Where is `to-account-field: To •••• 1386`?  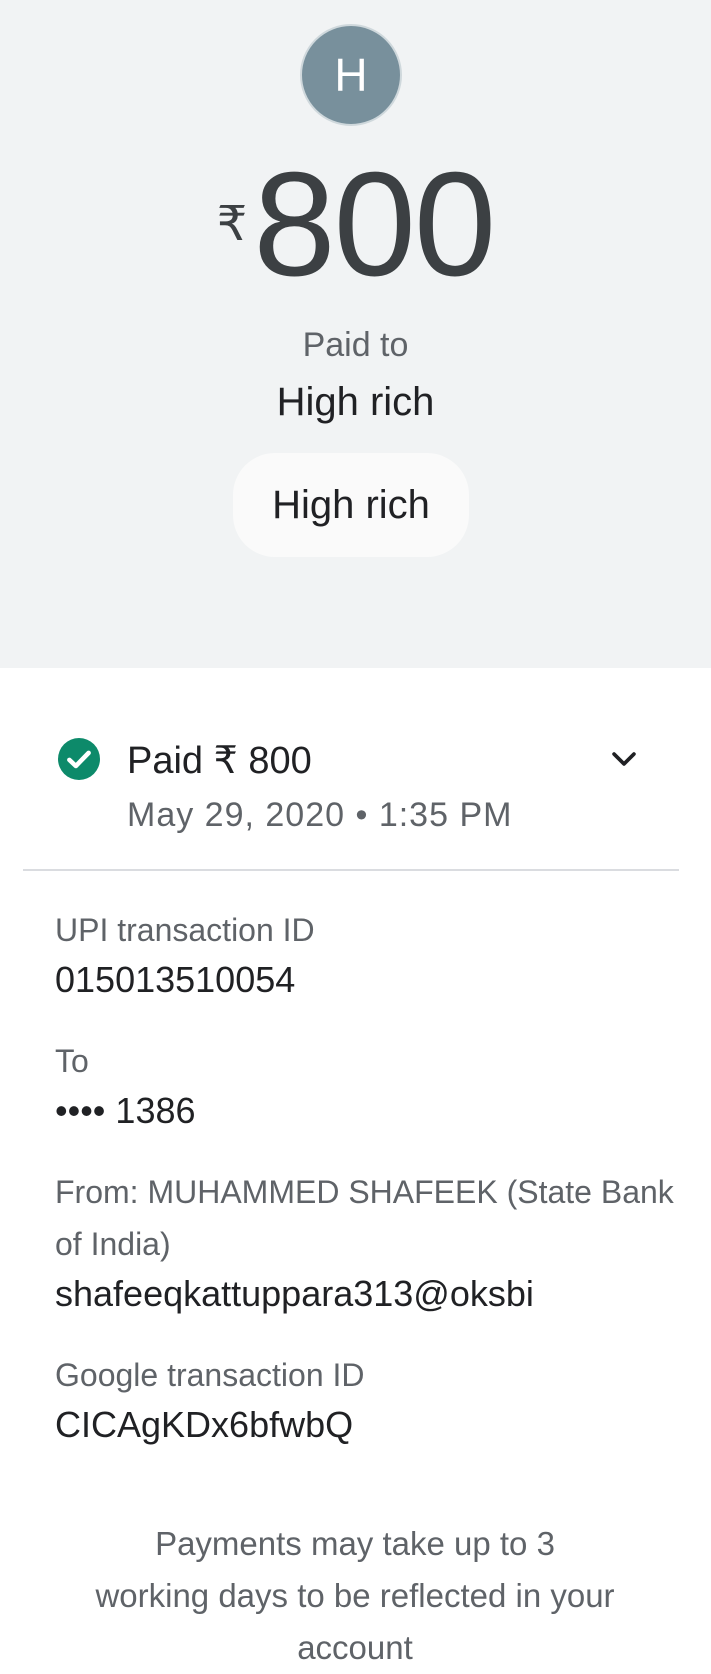 to-account-field: To •••• 1386 is located at coordinates (365, 1085).